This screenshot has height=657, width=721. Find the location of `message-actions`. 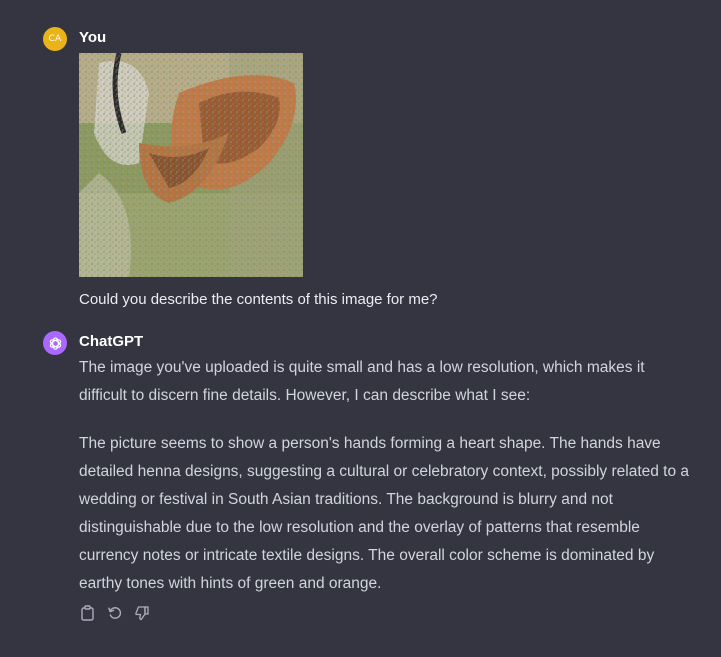

message-actions is located at coordinates (114, 613).